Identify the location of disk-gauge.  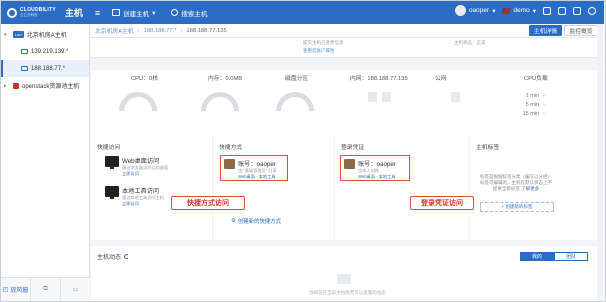
(295, 101).